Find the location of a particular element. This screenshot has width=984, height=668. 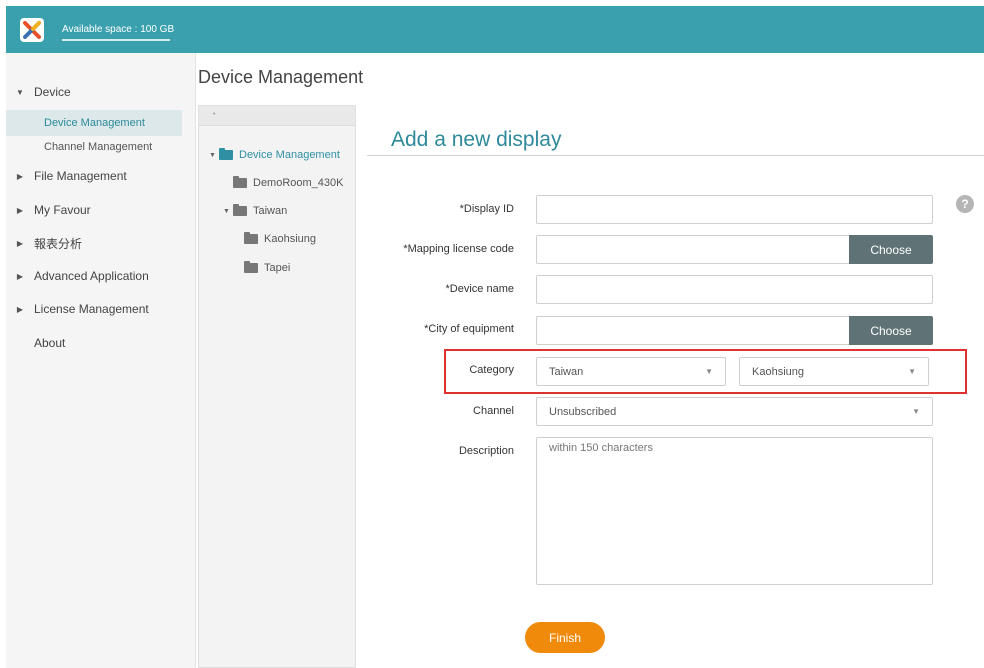

device-name-label: *Device name is located at coordinates (479, 289).